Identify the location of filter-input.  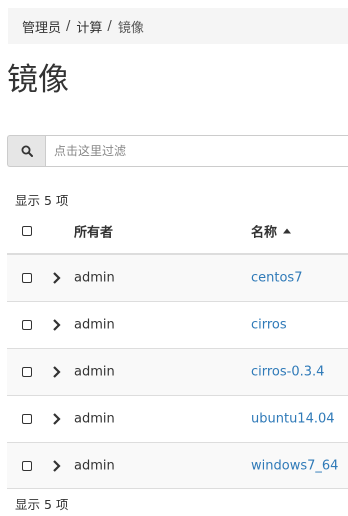
(196, 151).